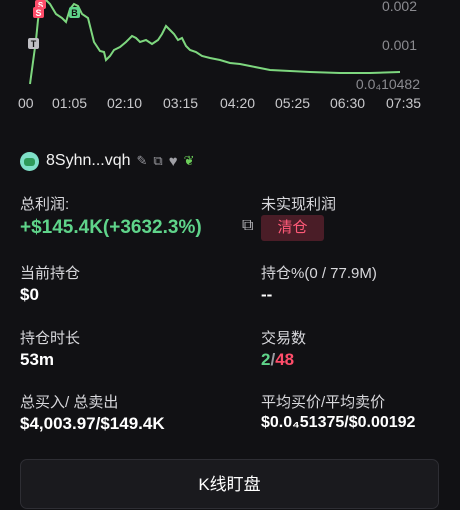  Describe the element at coordinates (38, 13) in the screenshot. I see `sell-marker-label: S` at that location.